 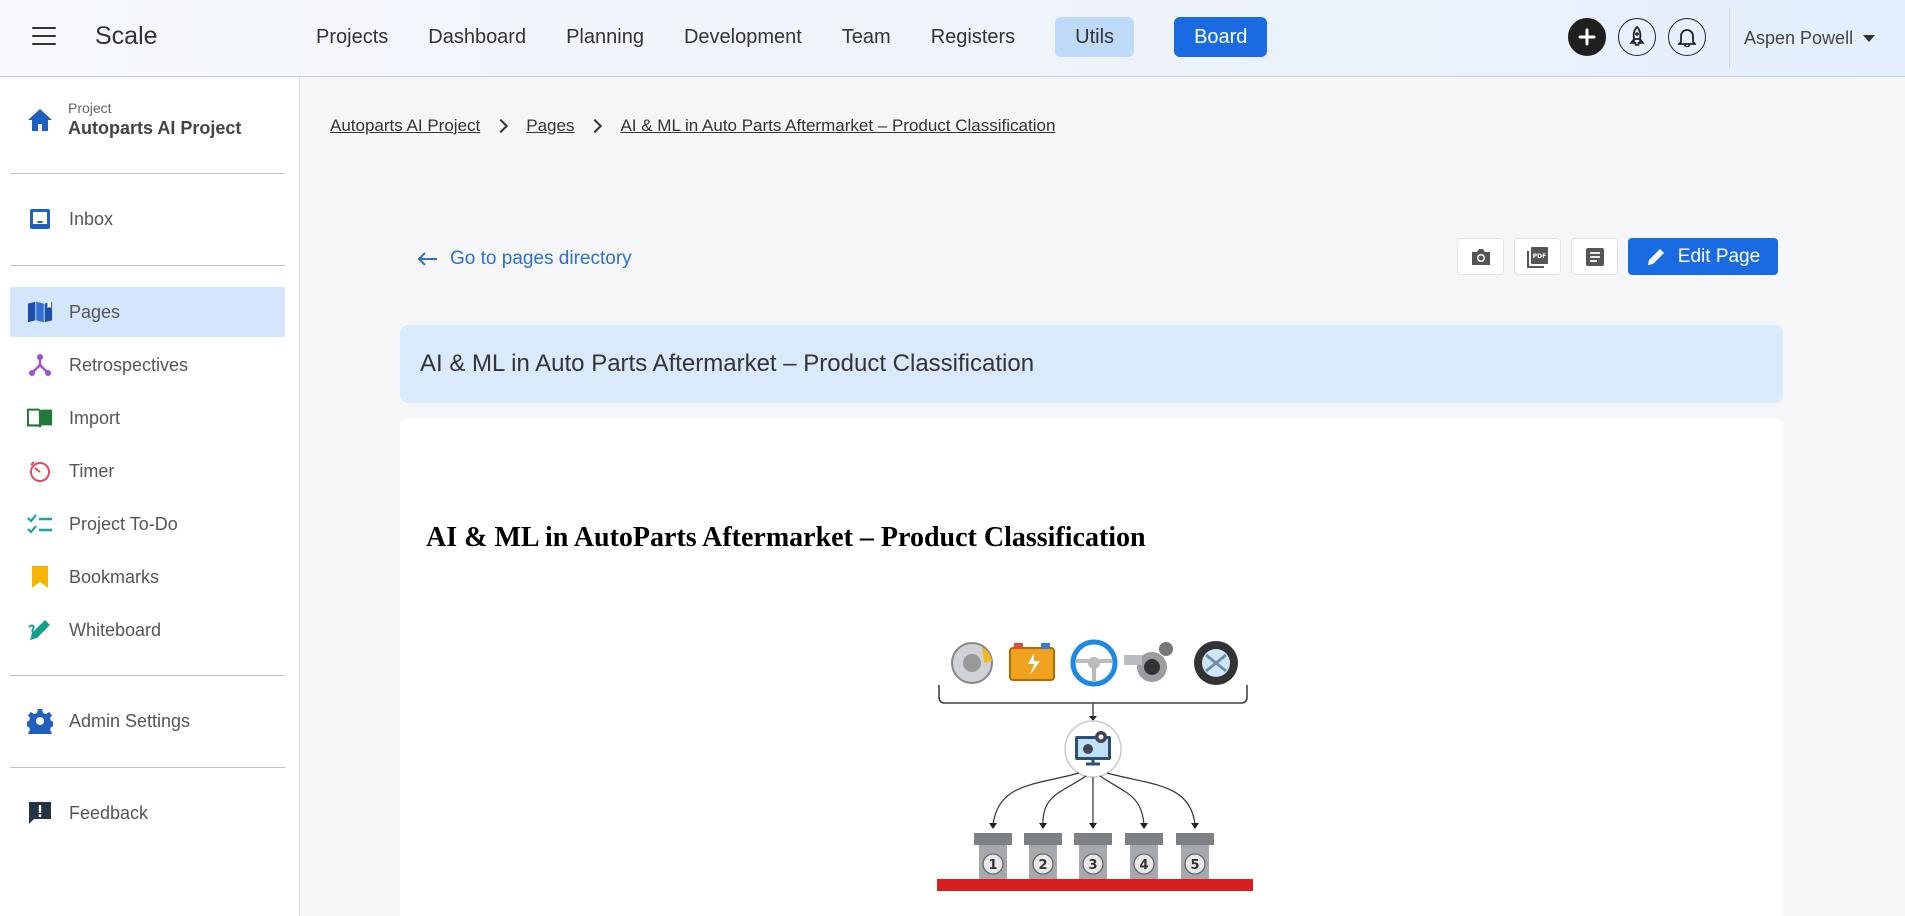 What do you see at coordinates (1687, 37) in the screenshot?
I see `bell-icon` at bounding box center [1687, 37].